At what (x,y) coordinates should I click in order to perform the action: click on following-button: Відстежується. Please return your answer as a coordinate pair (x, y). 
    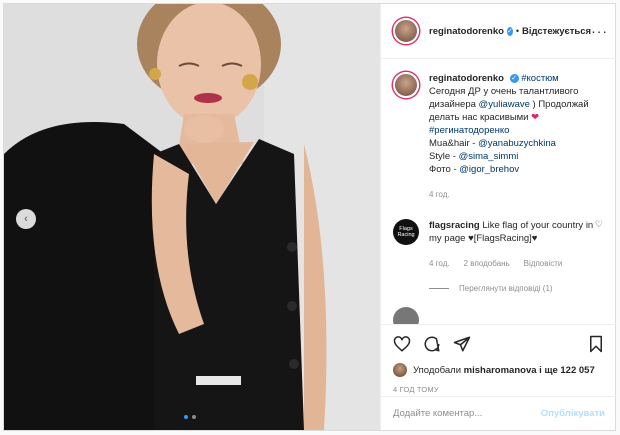
    Looking at the image, I should click on (556, 31).